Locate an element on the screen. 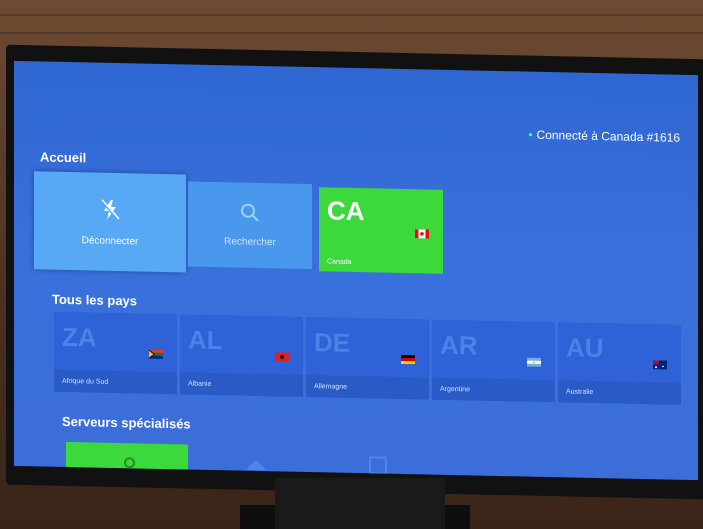 Image resolution: width=703 pixels, height=529 pixels. country-tile-de: DE Allemagne is located at coordinates (367, 358).